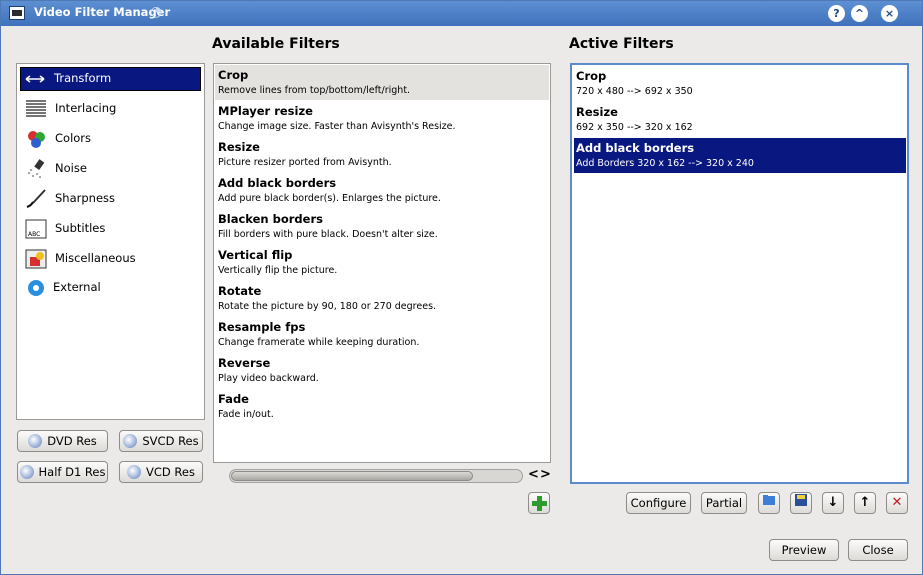 Image resolution: width=923 pixels, height=575 pixels. I want to click on available-filters-title: Available Filters, so click(276, 44).